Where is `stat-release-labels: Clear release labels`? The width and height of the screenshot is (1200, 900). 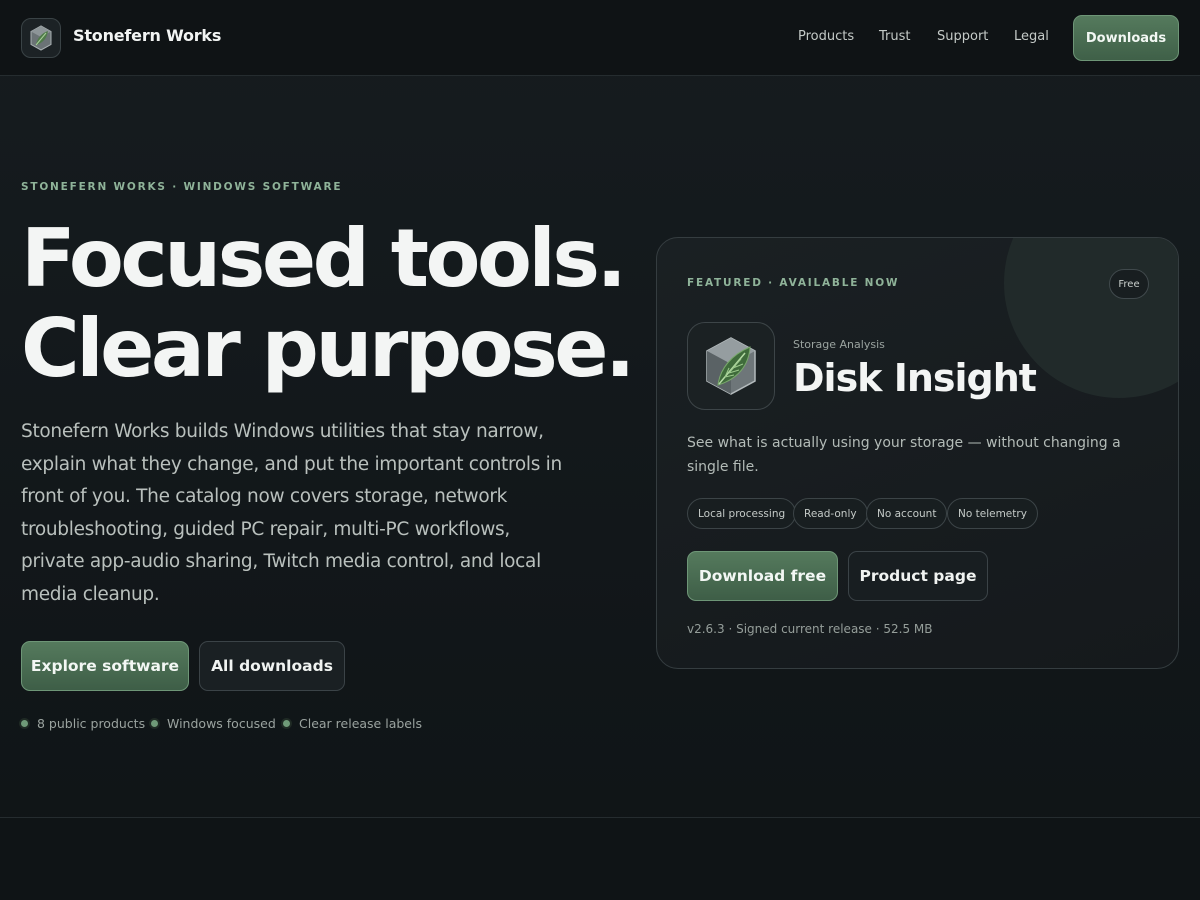
stat-release-labels: Clear release labels is located at coordinates (352, 723).